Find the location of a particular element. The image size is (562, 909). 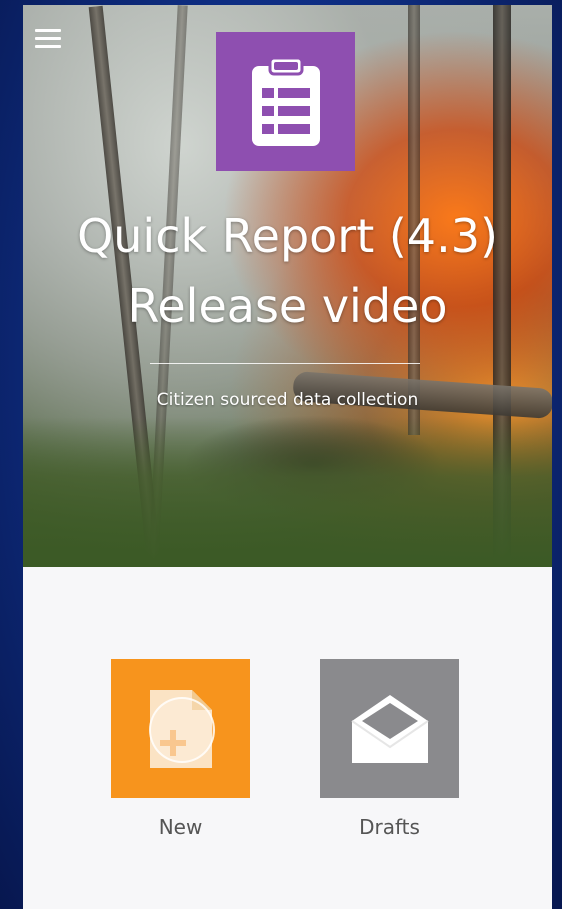

hamburger-menu-icon is located at coordinates (48, 40).